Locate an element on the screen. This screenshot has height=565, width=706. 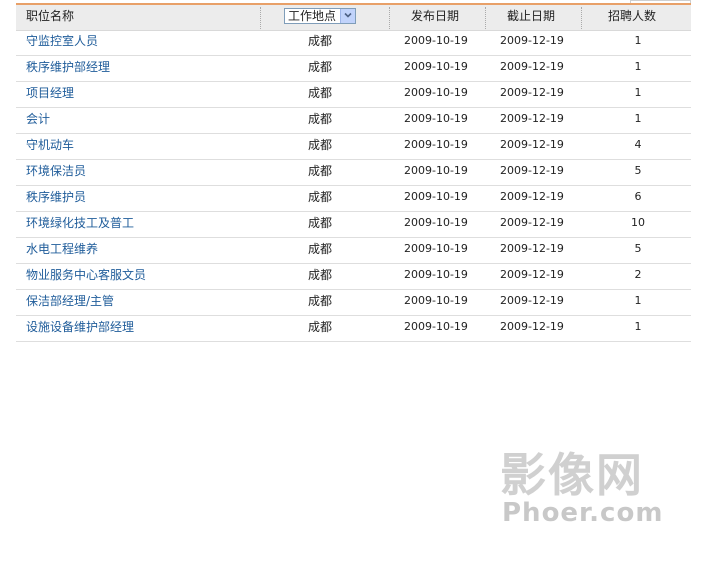
job-title-link: 会计 is located at coordinates (38, 120).